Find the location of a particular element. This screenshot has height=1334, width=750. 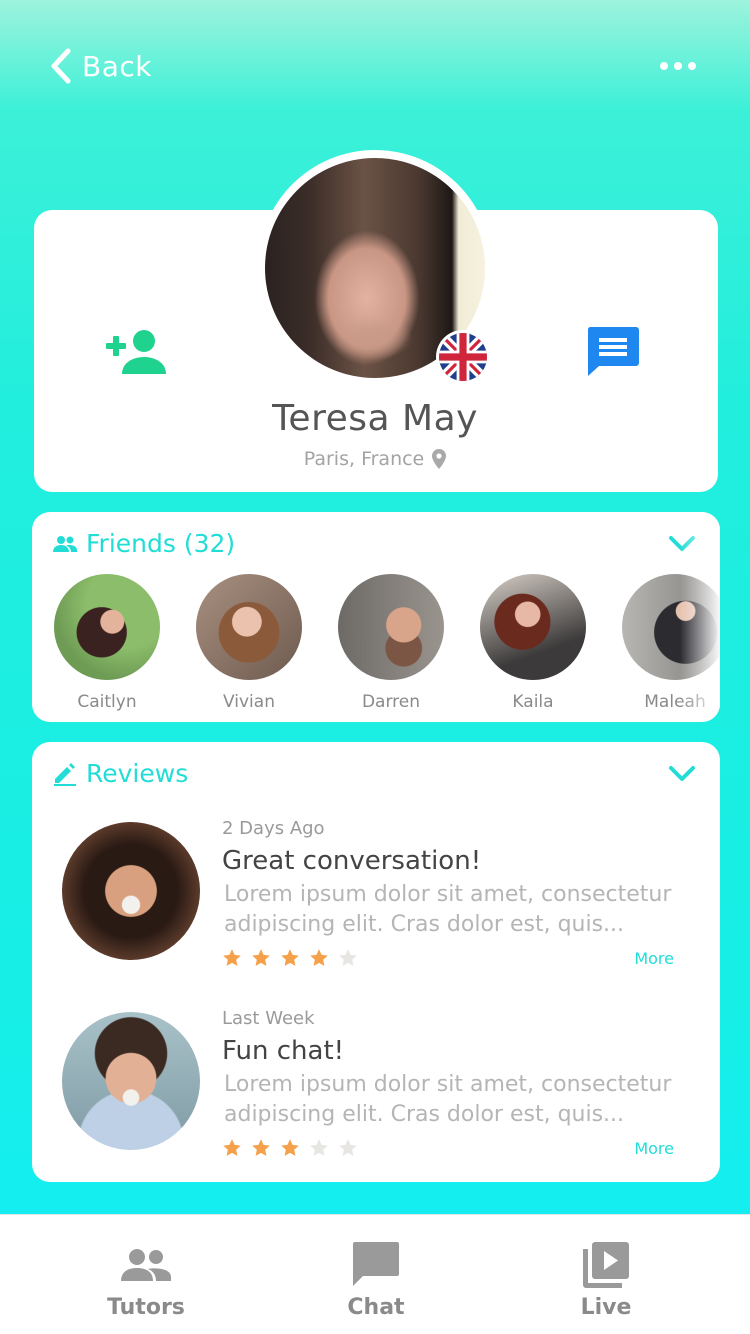

chevron-down-icon is located at coordinates (682, 774).